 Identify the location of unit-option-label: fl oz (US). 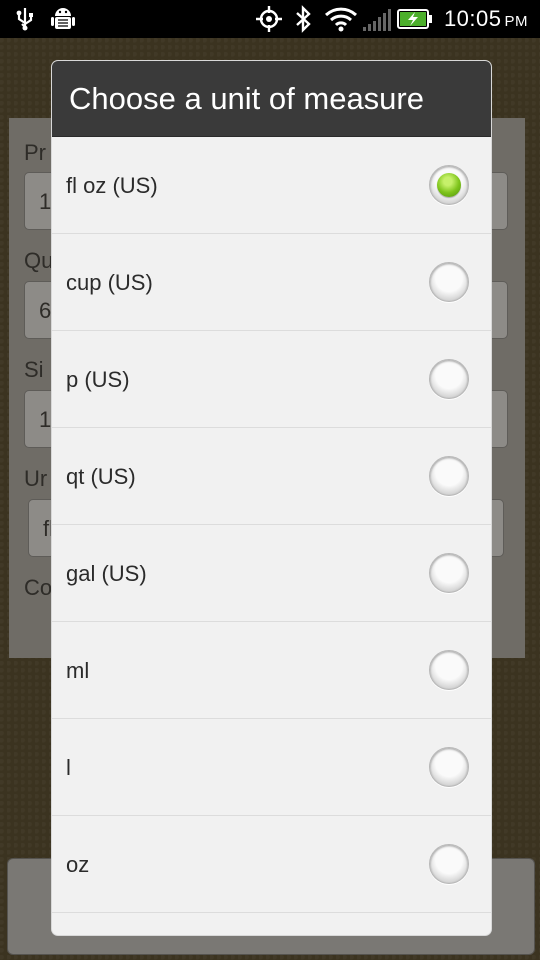
(112, 185).